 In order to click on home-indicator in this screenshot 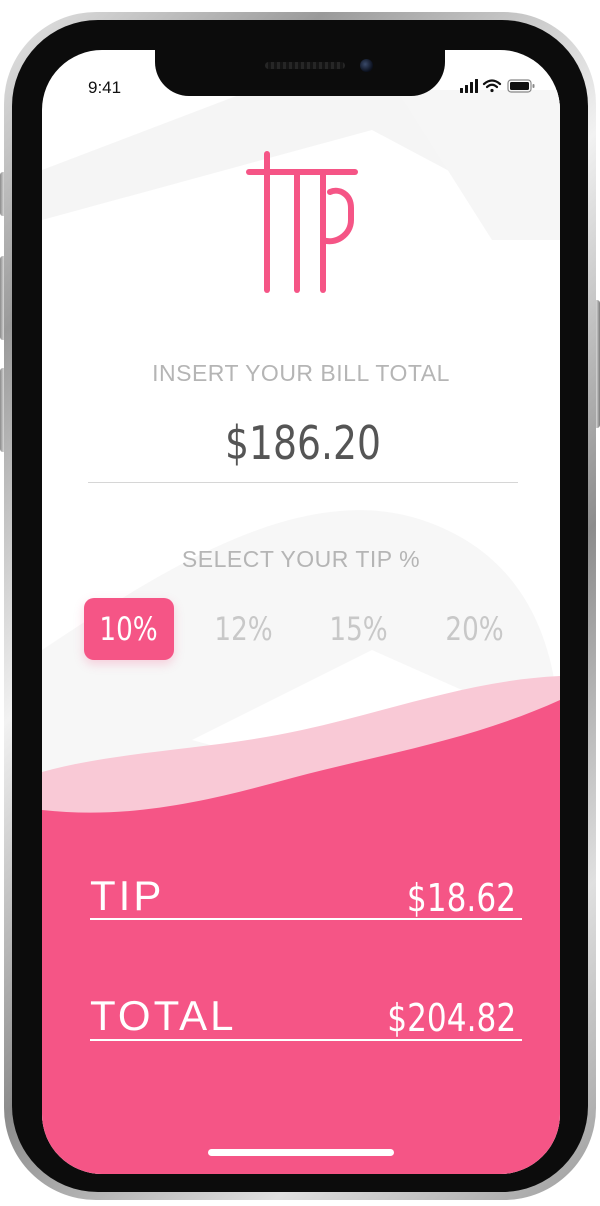, I will do `click(301, 1152)`.